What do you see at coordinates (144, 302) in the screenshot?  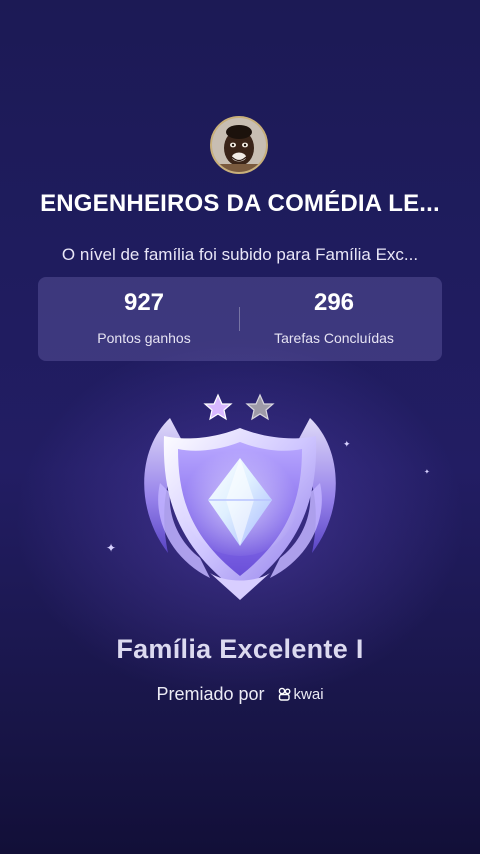 I see `points-value: 927` at bounding box center [144, 302].